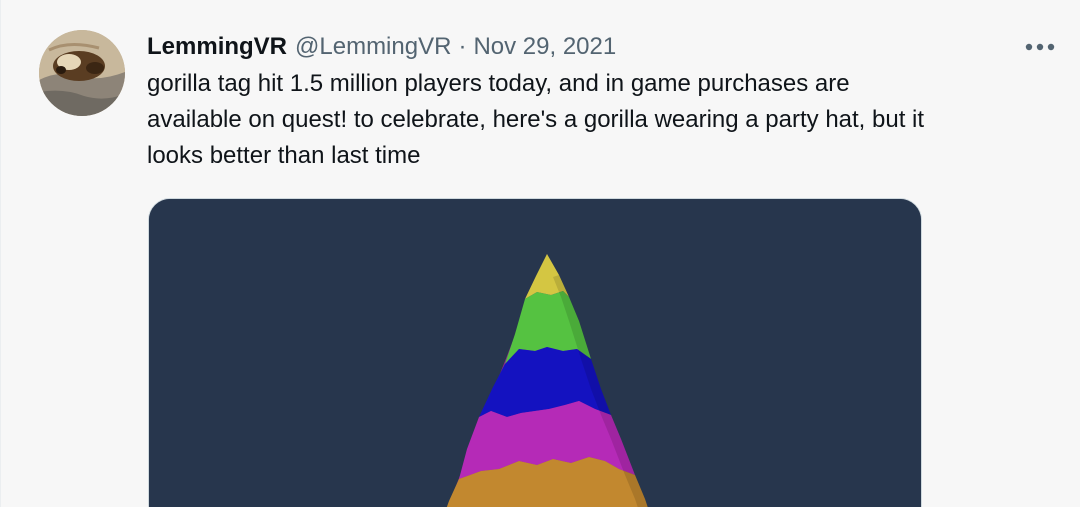 The width and height of the screenshot is (1080, 507). I want to click on tweet-header: LemmingVR @LemmingVR · Nov 29, 2021, so click(381, 47).